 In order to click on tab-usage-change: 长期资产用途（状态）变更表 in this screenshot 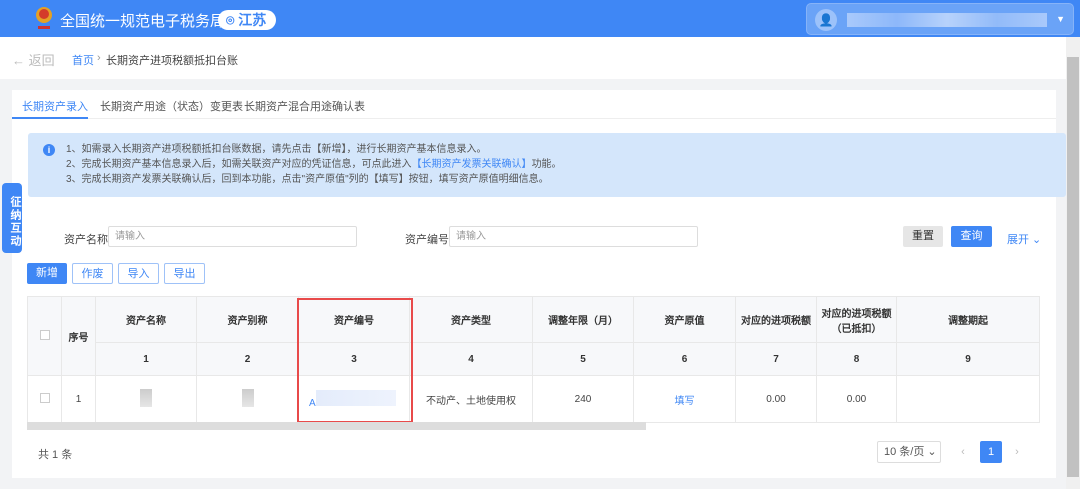, I will do `click(171, 106)`.